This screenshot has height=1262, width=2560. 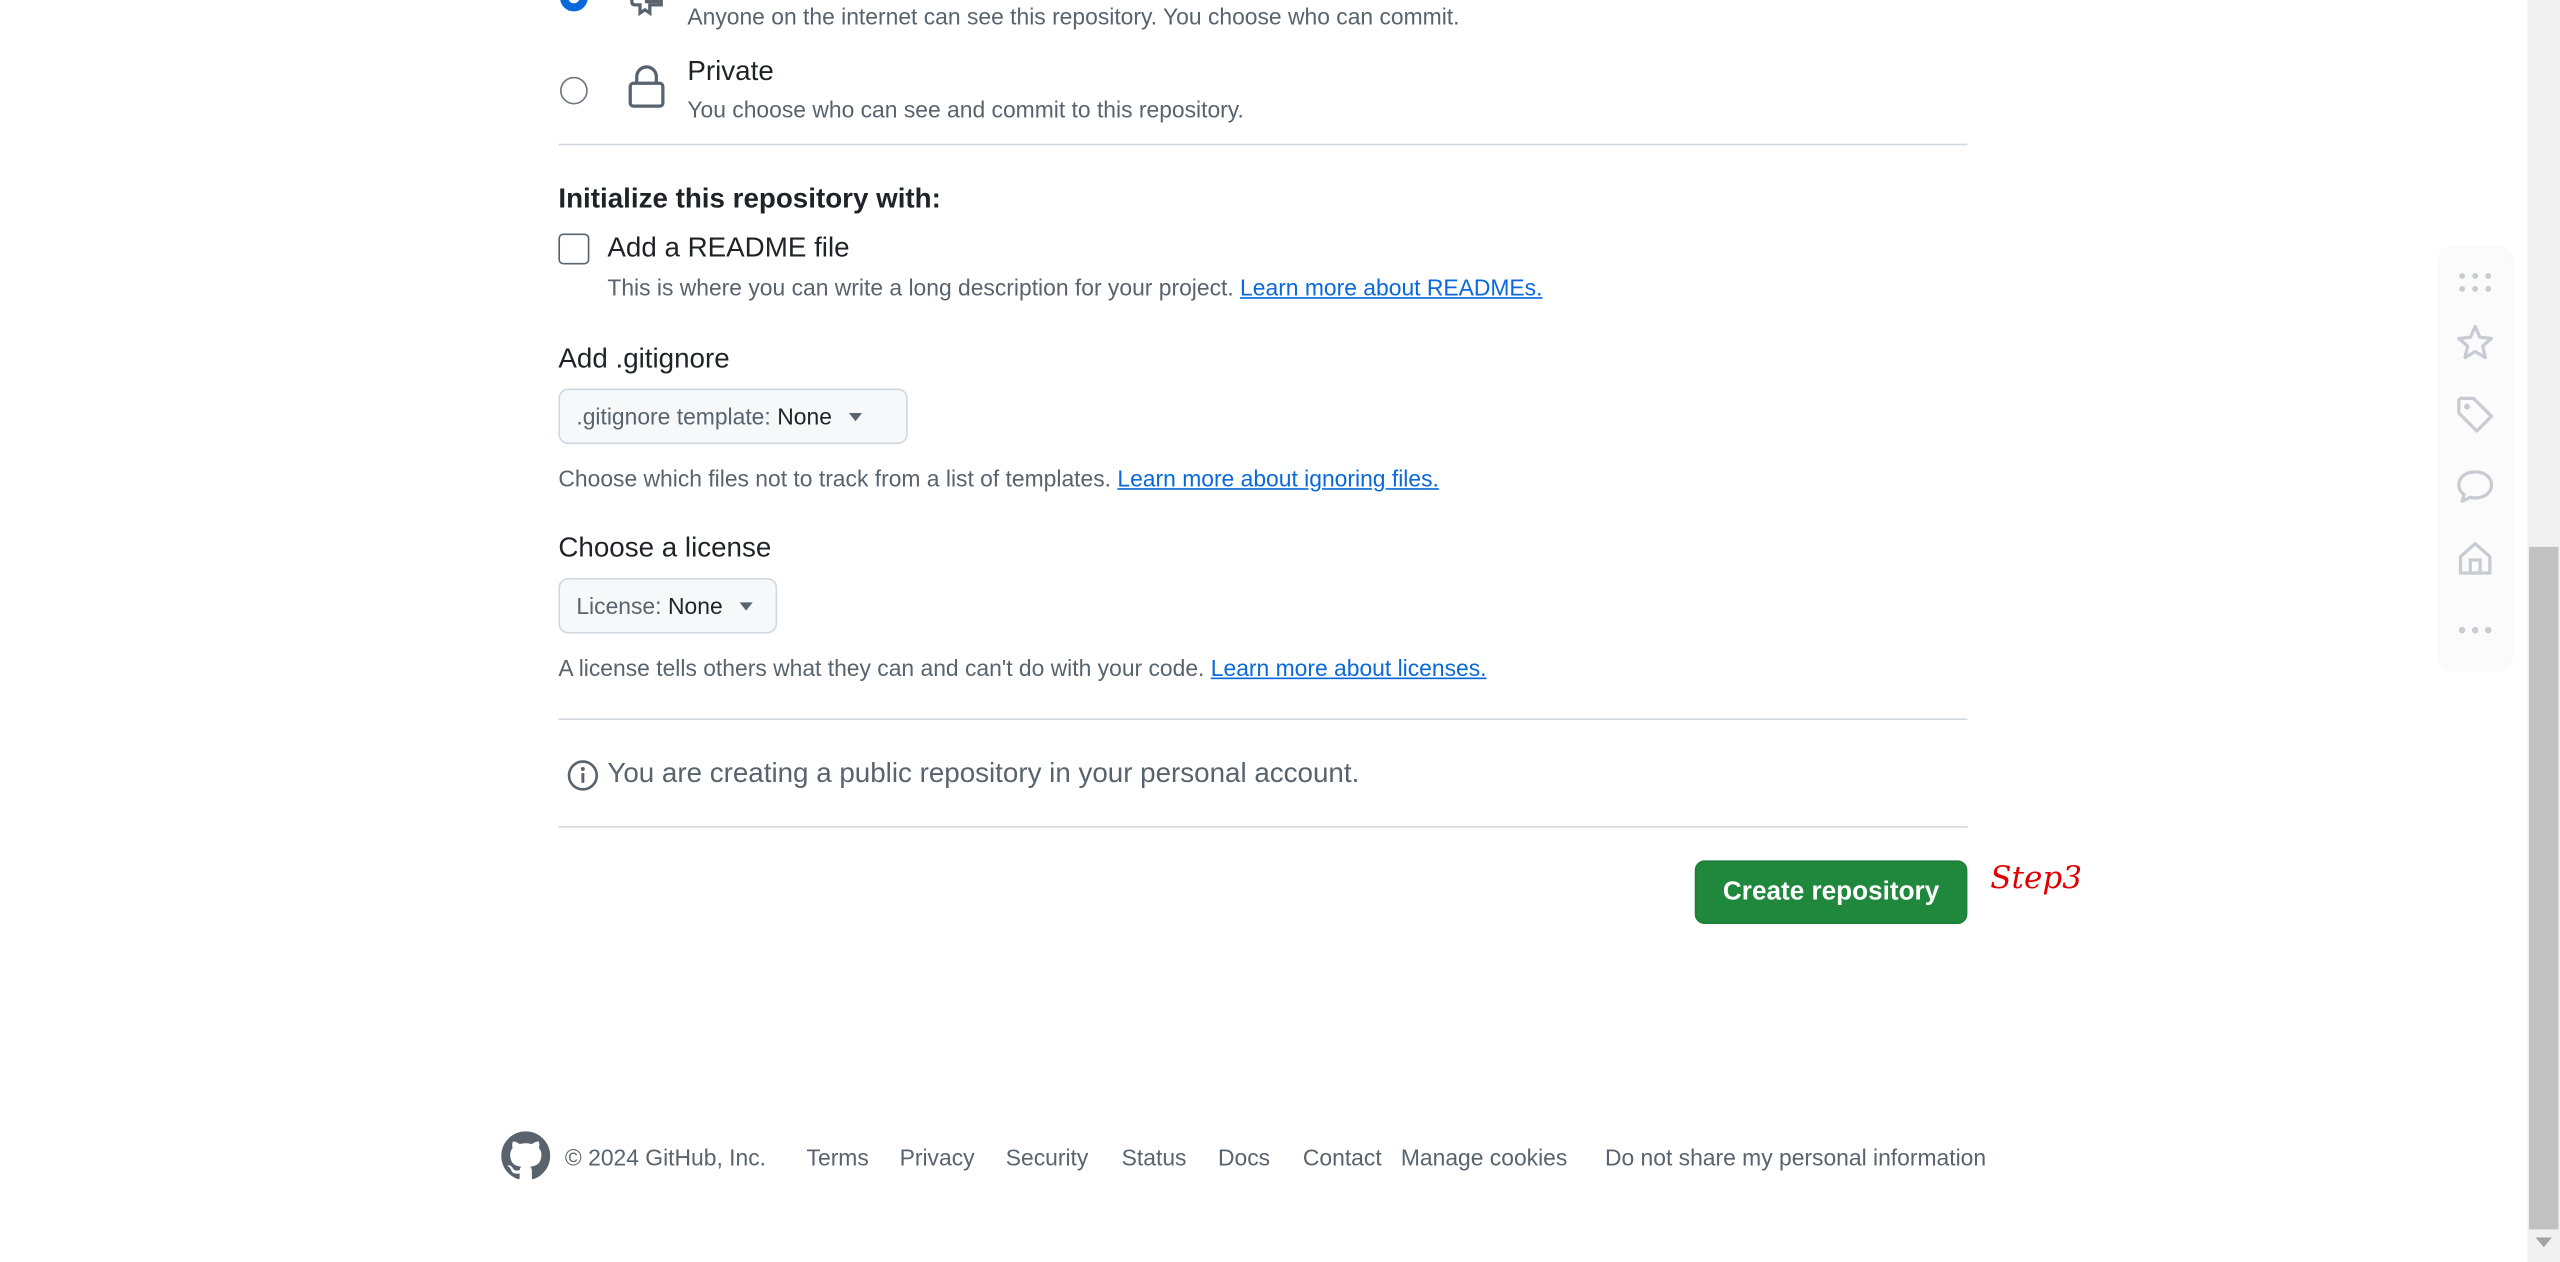 What do you see at coordinates (804, 416) in the screenshot?
I see `gitignore-select-value: None` at bounding box center [804, 416].